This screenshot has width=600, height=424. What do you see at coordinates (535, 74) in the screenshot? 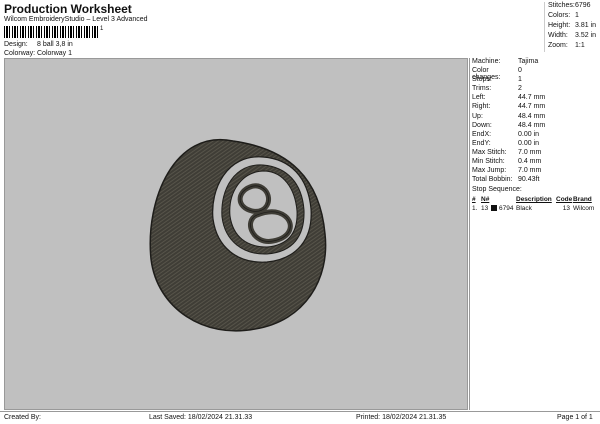
I see `property-row: Color changes: 0` at bounding box center [535, 74].